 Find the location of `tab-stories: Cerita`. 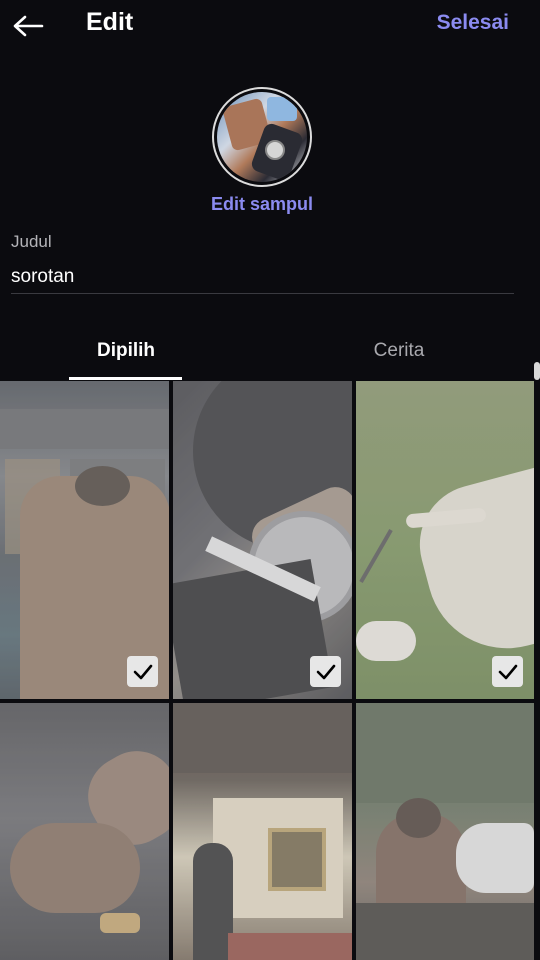

tab-stories: Cerita is located at coordinates (399, 351).